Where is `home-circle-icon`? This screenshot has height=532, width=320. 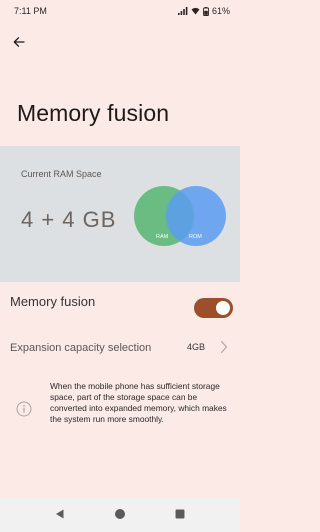
home-circle-icon is located at coordinates (120, 514).